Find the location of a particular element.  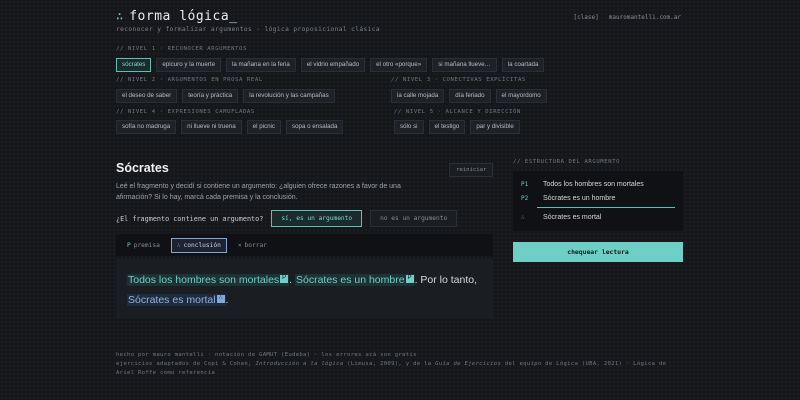

tool-premise-label: premisa is located at coordinates (146, 245).